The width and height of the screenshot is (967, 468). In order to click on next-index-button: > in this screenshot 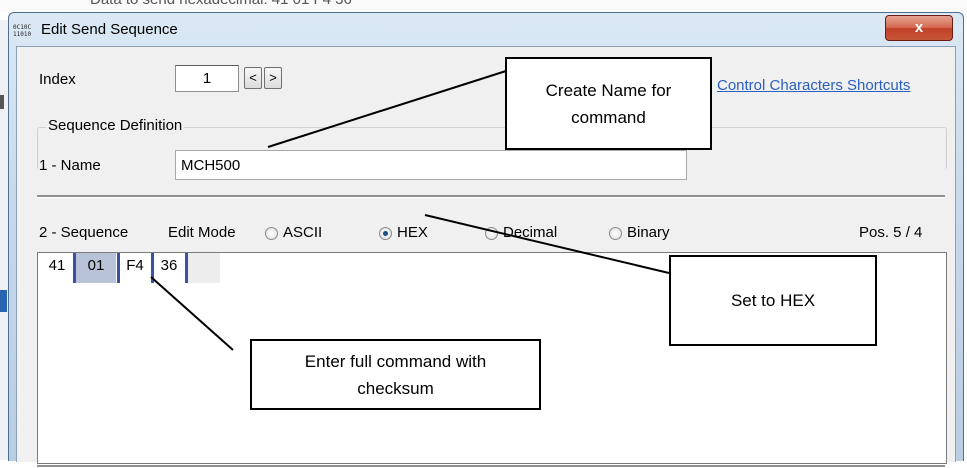, I will do `click(273, 78)`.